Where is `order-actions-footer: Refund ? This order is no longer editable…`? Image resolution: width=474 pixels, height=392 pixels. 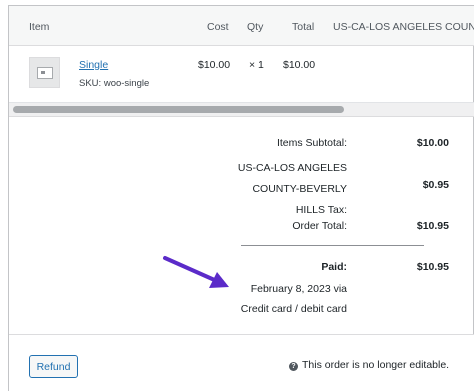 order-actions-footer: Refund ? This order is no longer editable… is located at coordinates (241, 363).